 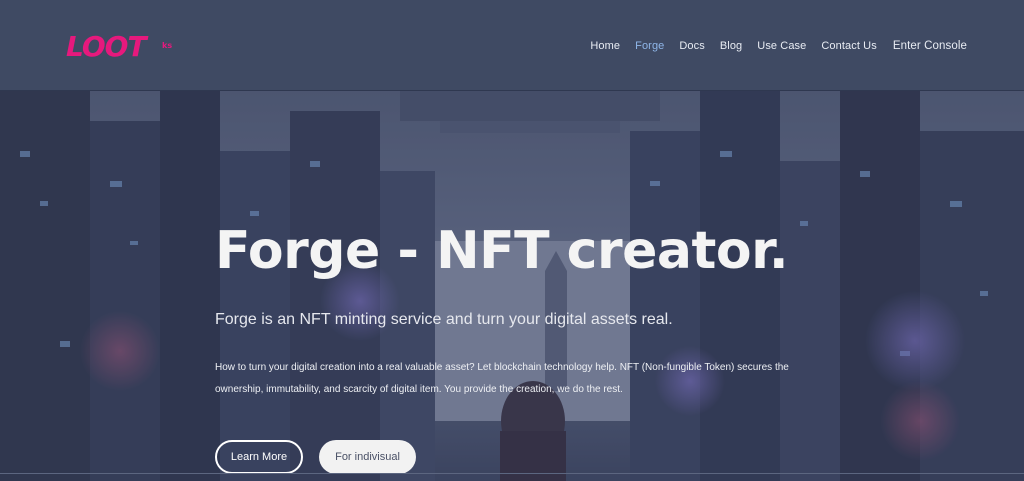 I want to click on nav-use-case: Use Case, so click(x=781, y=46).